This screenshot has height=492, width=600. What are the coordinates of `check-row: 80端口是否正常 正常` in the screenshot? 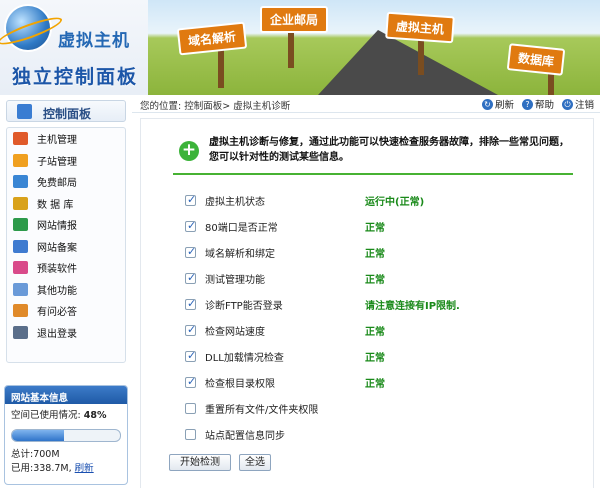 It's located at (385, 226).